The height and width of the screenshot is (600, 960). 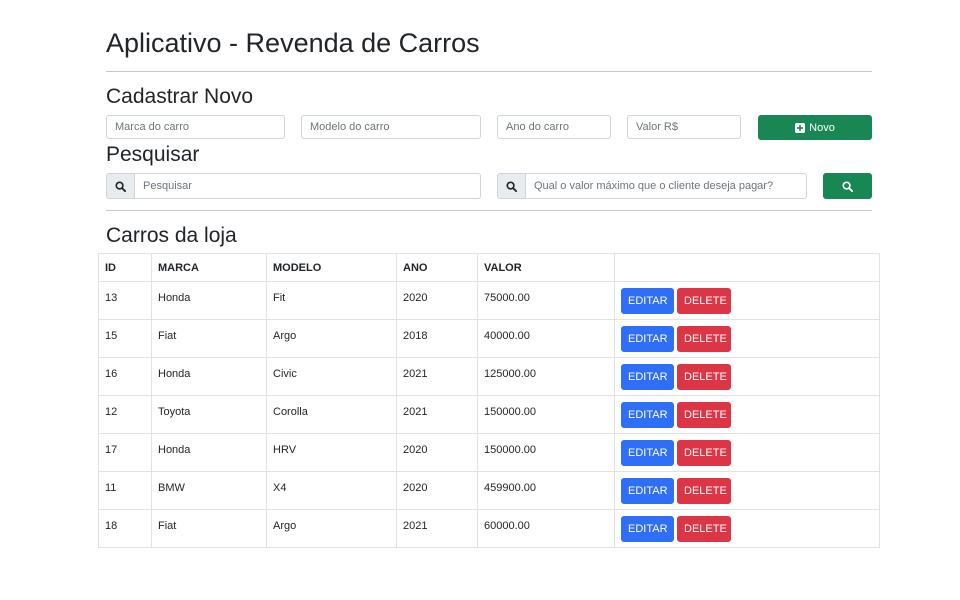 What do you see at coordinates (554, 127) in the screenshot?
I see `year-input` at bounding box center [554, 127].